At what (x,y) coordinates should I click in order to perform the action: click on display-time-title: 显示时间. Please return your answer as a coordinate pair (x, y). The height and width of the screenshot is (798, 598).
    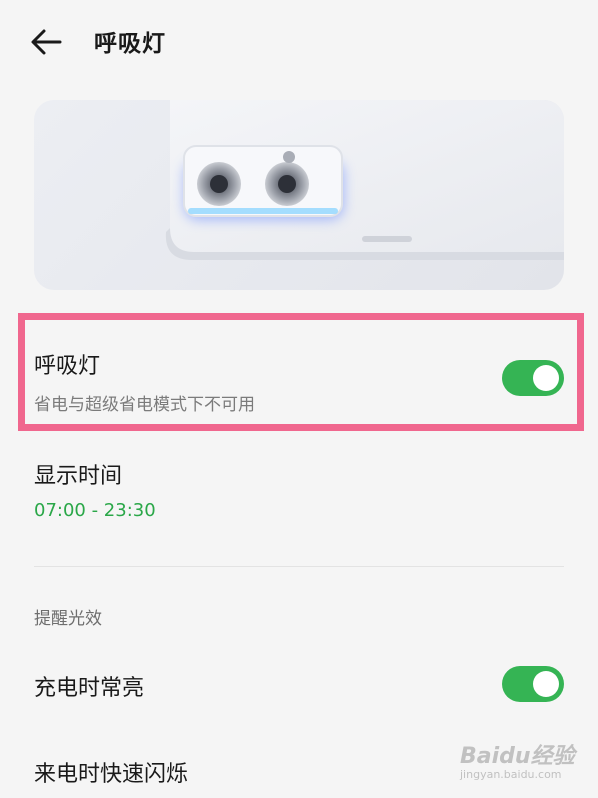
    Looking at the image, I should click on (78, 474).